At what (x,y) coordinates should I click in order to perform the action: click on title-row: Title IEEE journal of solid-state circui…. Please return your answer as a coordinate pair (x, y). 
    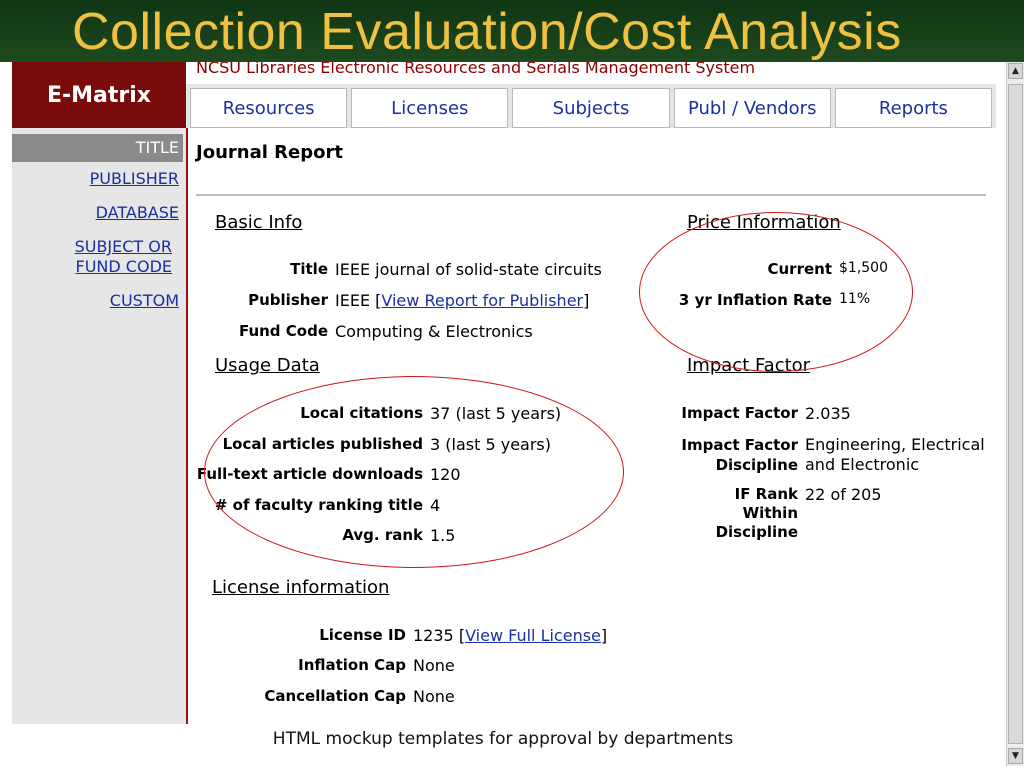
    Looking at the image, I should click on (395, 269).